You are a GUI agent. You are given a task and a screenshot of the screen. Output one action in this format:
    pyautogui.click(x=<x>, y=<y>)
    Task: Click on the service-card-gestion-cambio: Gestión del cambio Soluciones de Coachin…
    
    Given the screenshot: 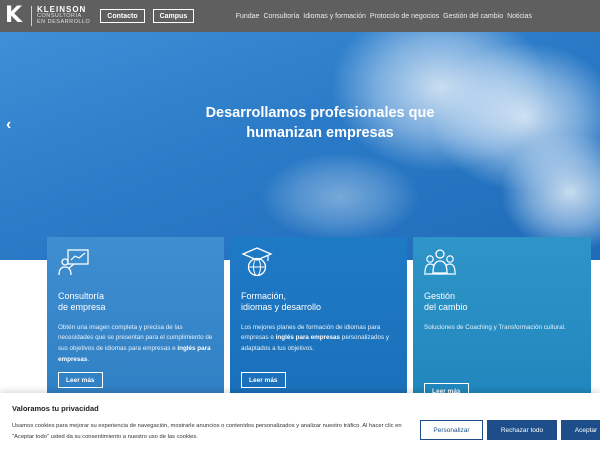 What is the action you would take?
    pyautogui.click(x=502, y=322)
    